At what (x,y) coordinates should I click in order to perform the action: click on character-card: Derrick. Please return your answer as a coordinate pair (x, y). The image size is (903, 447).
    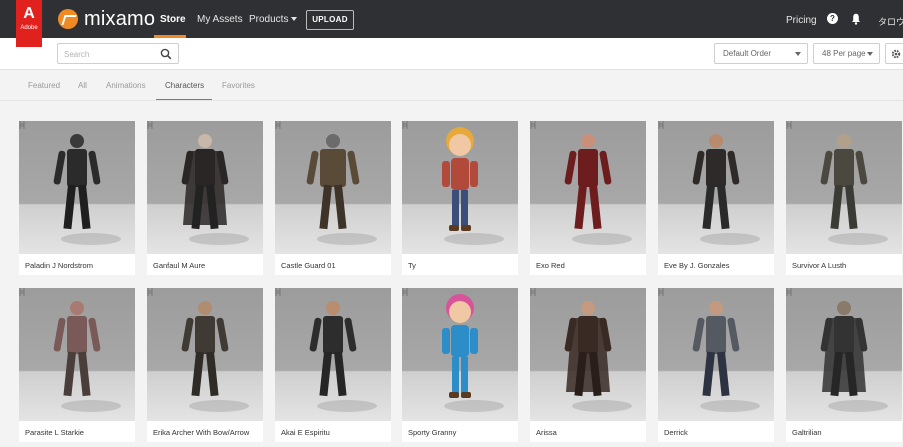
    Looking at the image, I should click on (716, 365).